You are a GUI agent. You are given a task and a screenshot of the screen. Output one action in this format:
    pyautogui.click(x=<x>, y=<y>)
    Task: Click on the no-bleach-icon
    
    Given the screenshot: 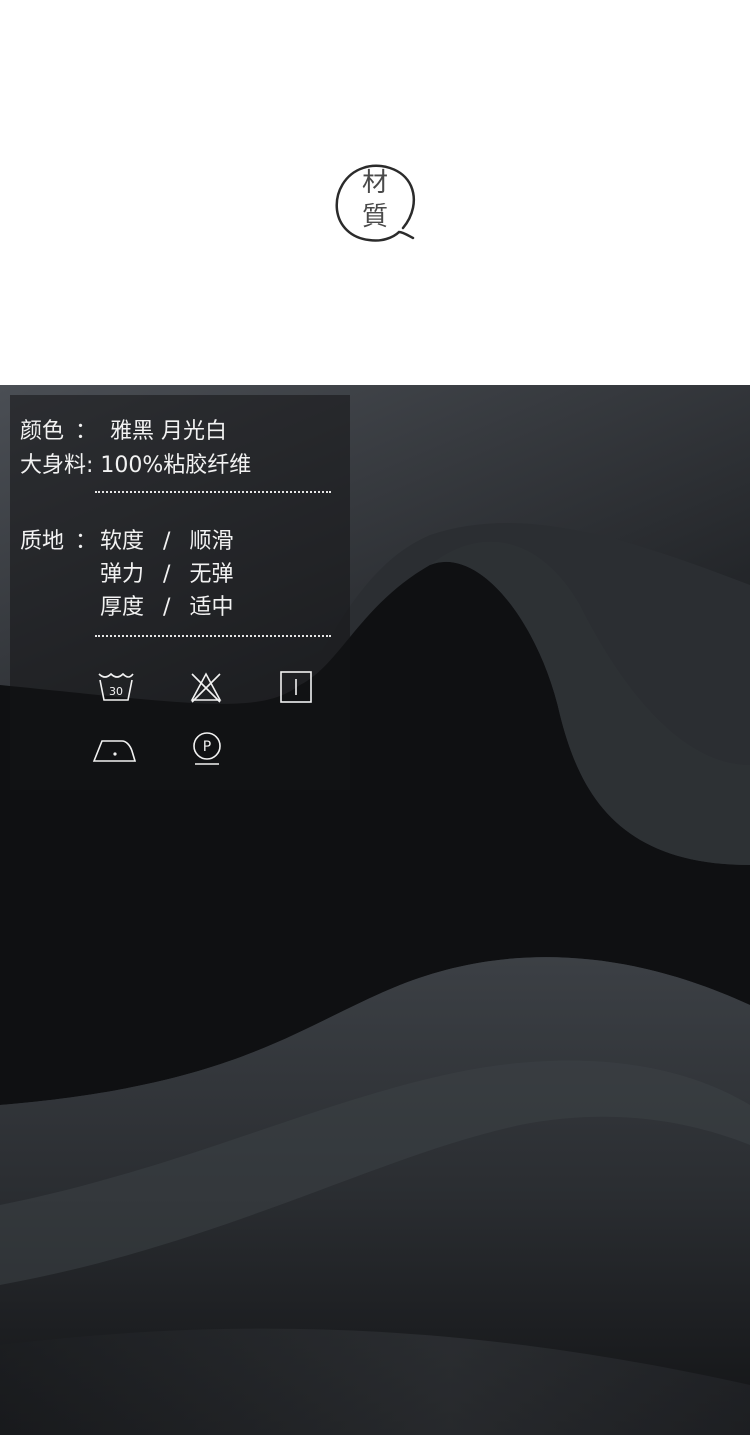 What is the action you would take?
    pyautogui.click(x=206, y=687)
    